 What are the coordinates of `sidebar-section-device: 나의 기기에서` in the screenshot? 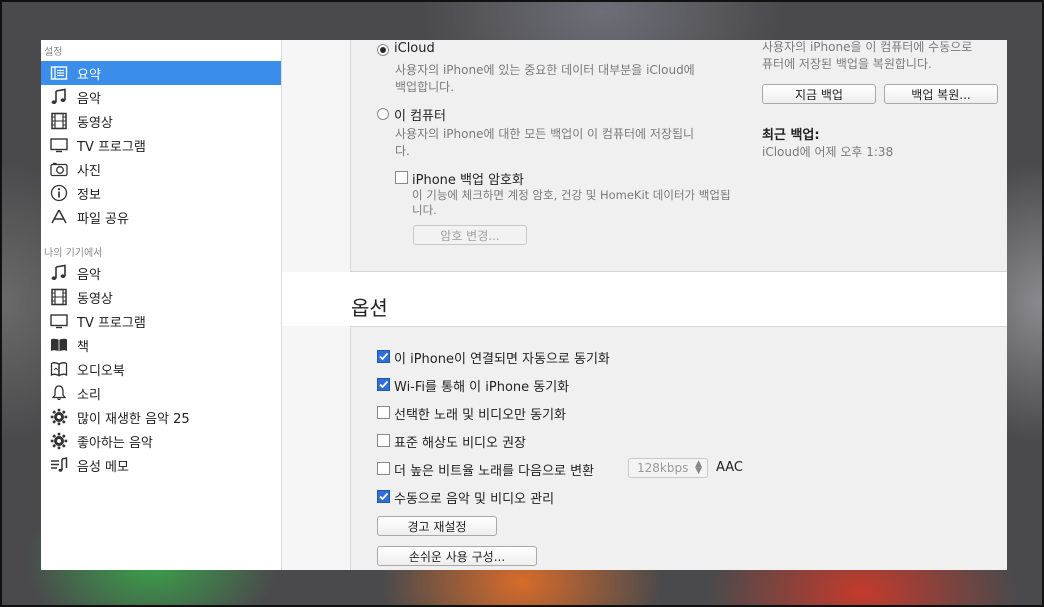 It's located at (73, 253).